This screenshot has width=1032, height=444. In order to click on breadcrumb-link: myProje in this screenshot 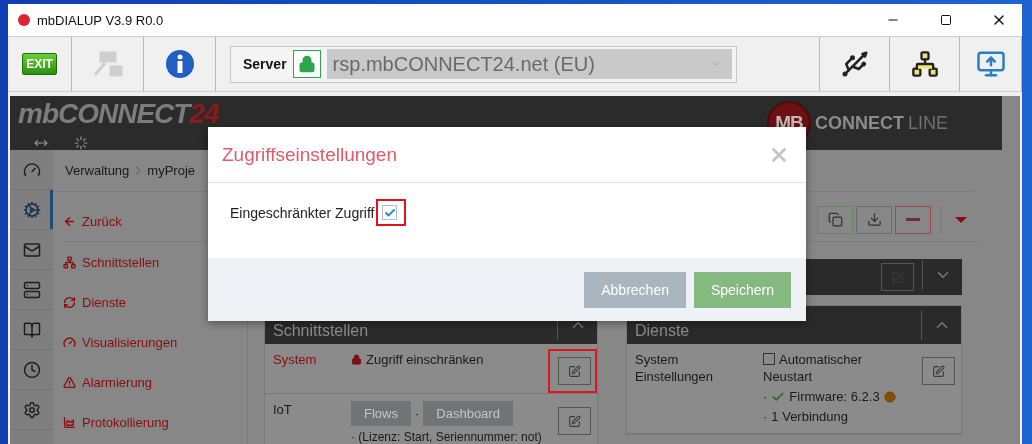, I will do `click(171, 170)`.